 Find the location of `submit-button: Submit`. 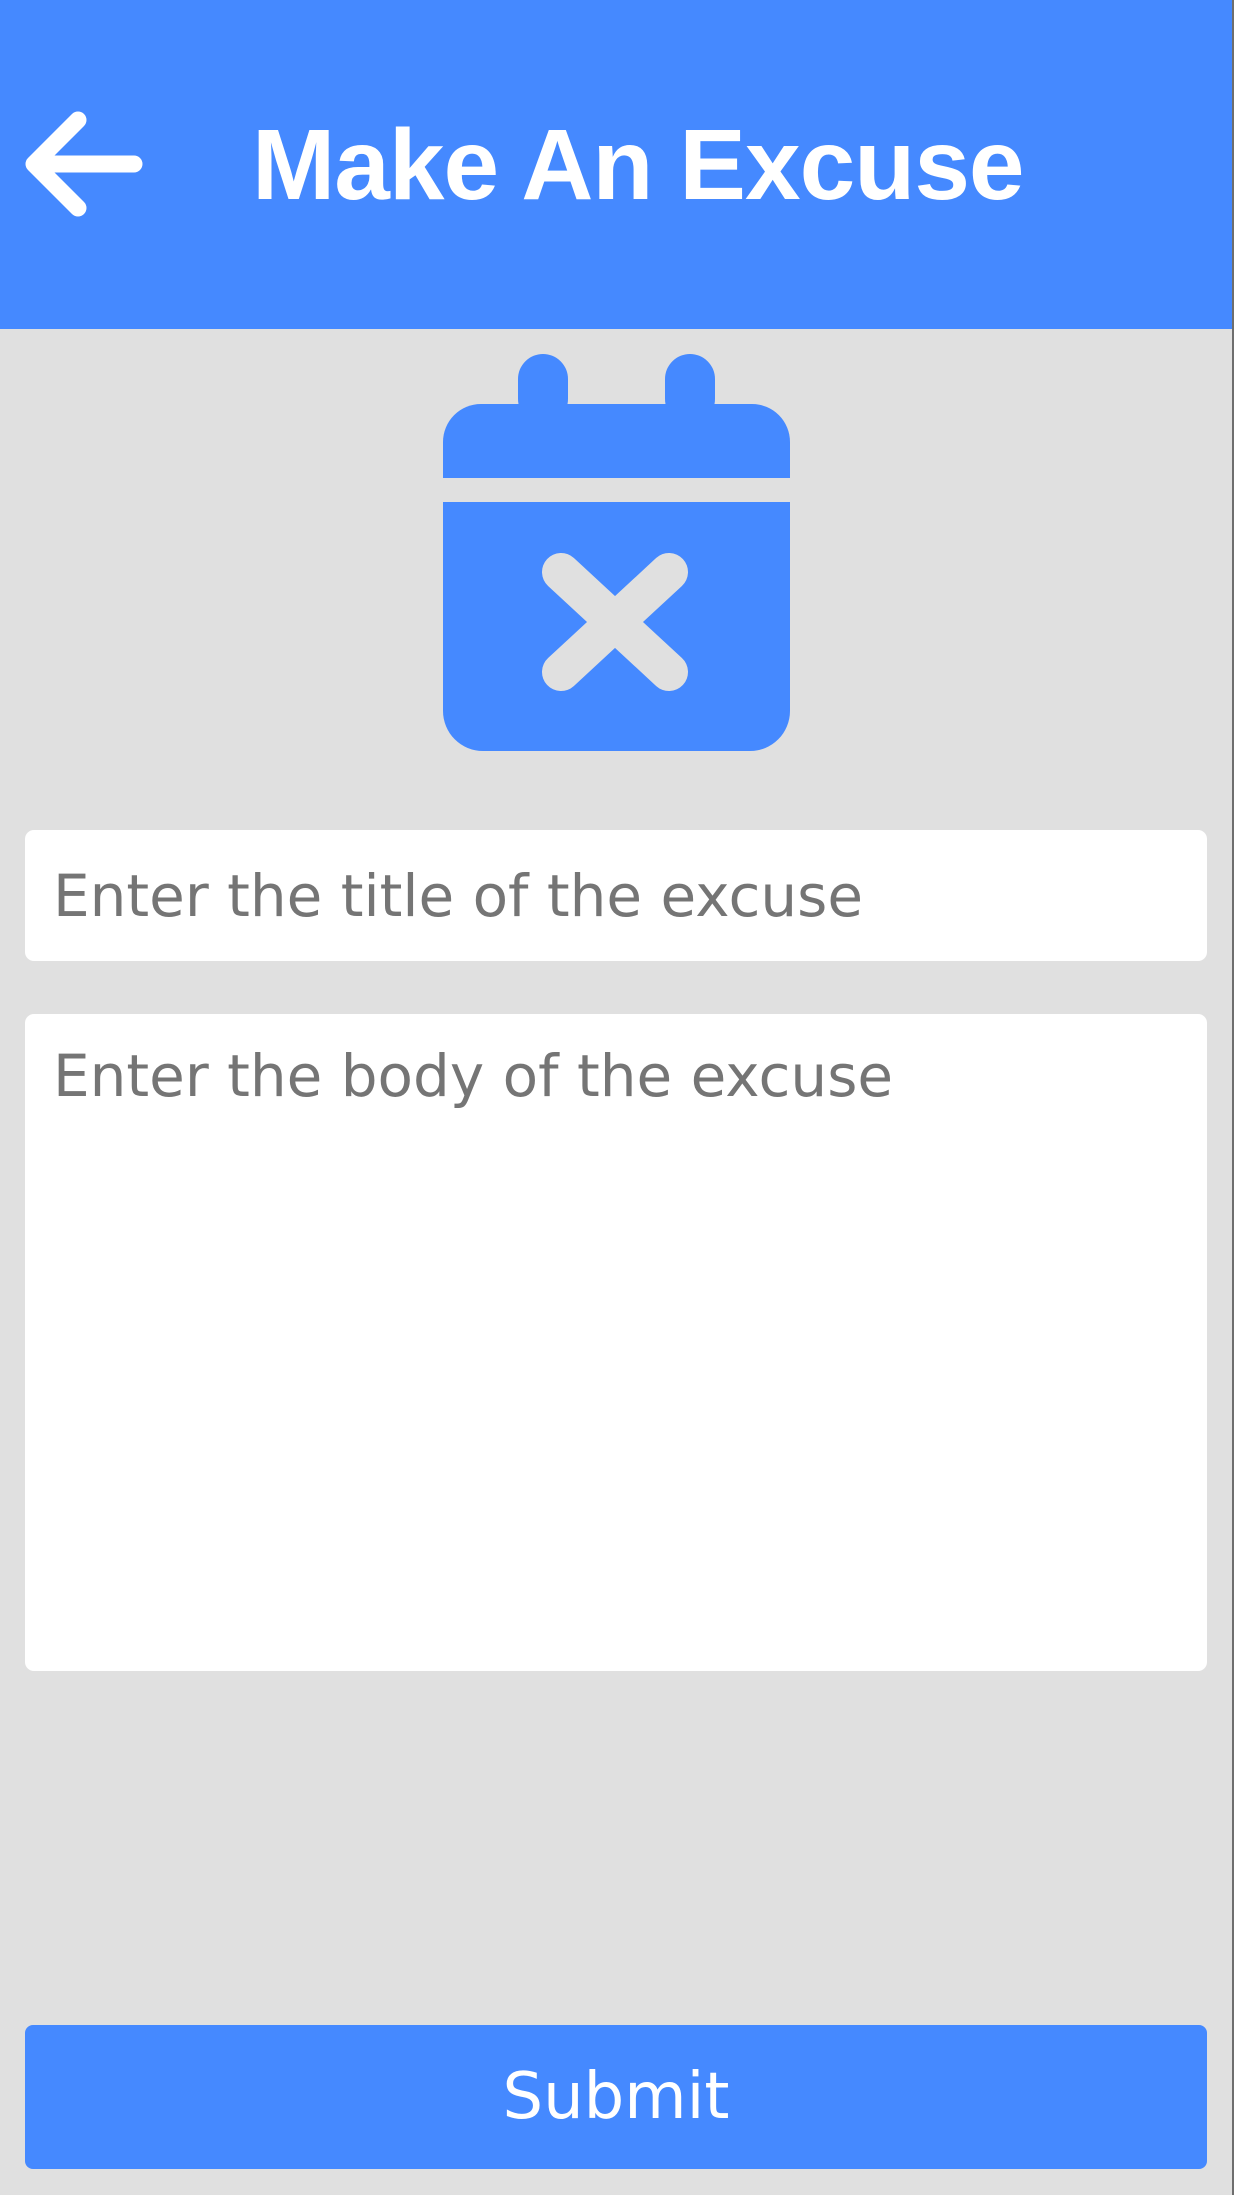

submit-button: Submit is located at coordinates (616, 2097).